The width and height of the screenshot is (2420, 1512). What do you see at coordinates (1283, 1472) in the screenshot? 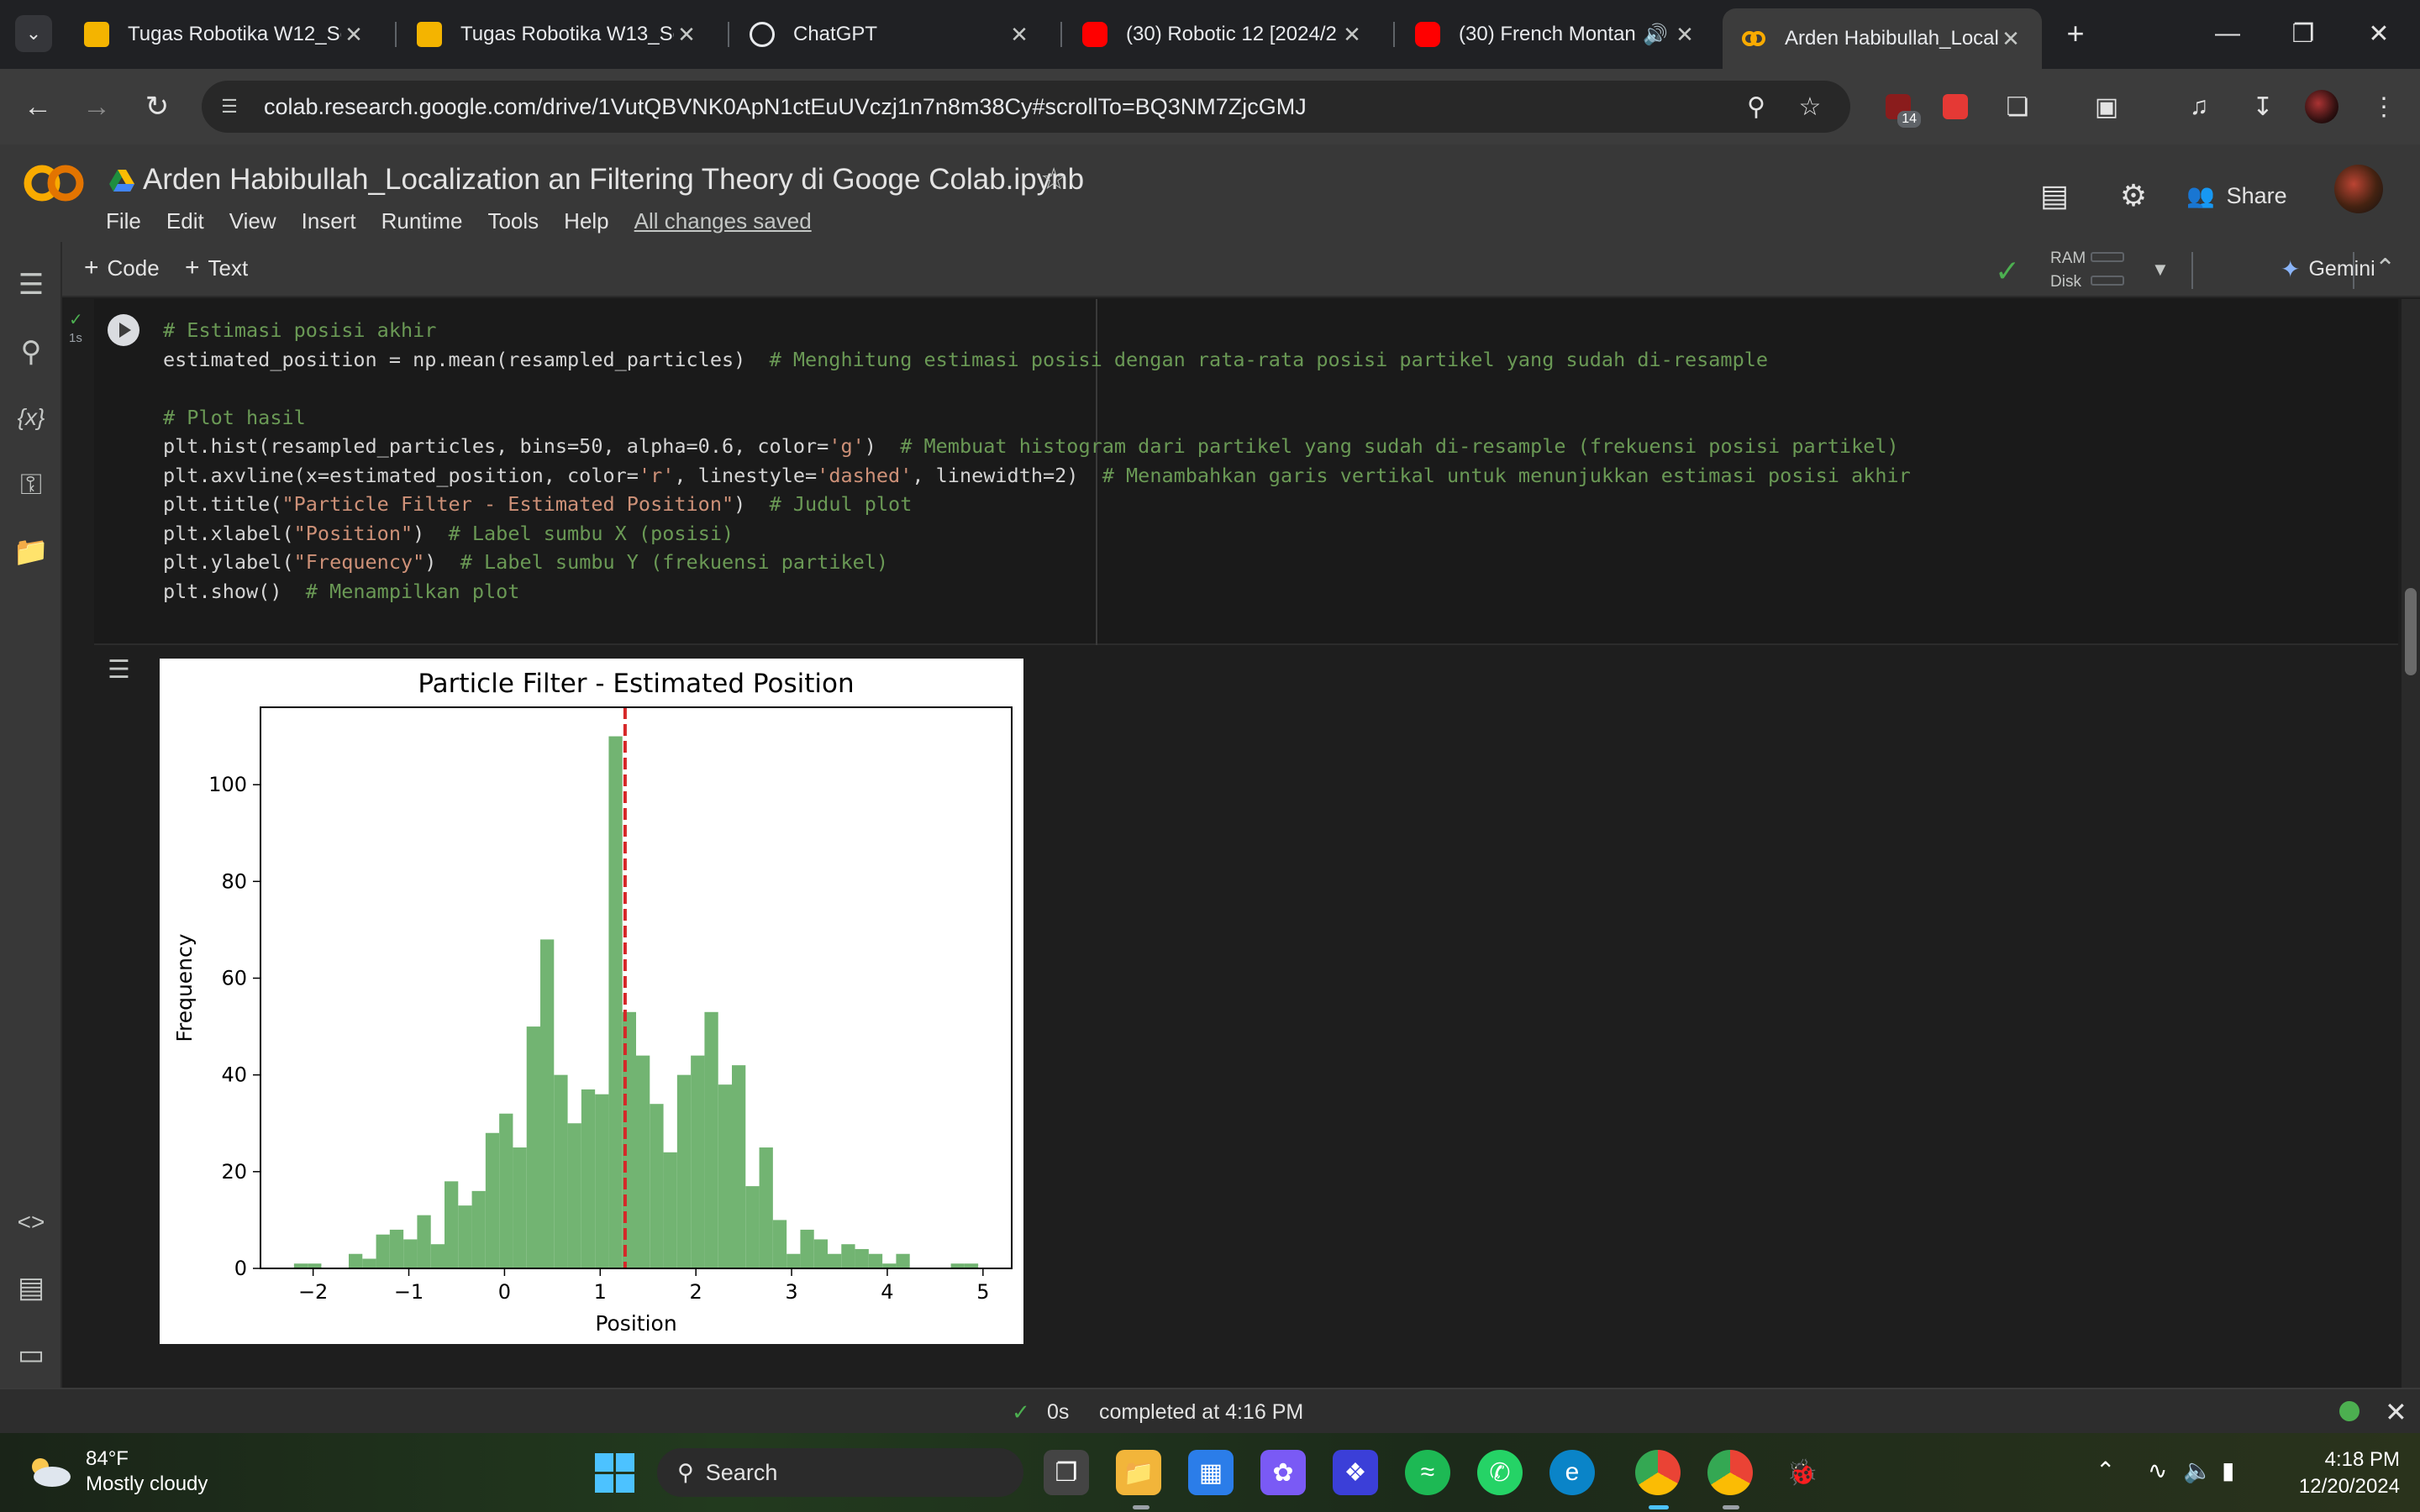
I see `copilot-icon: ✿` at bounding box center [1283, 1472].